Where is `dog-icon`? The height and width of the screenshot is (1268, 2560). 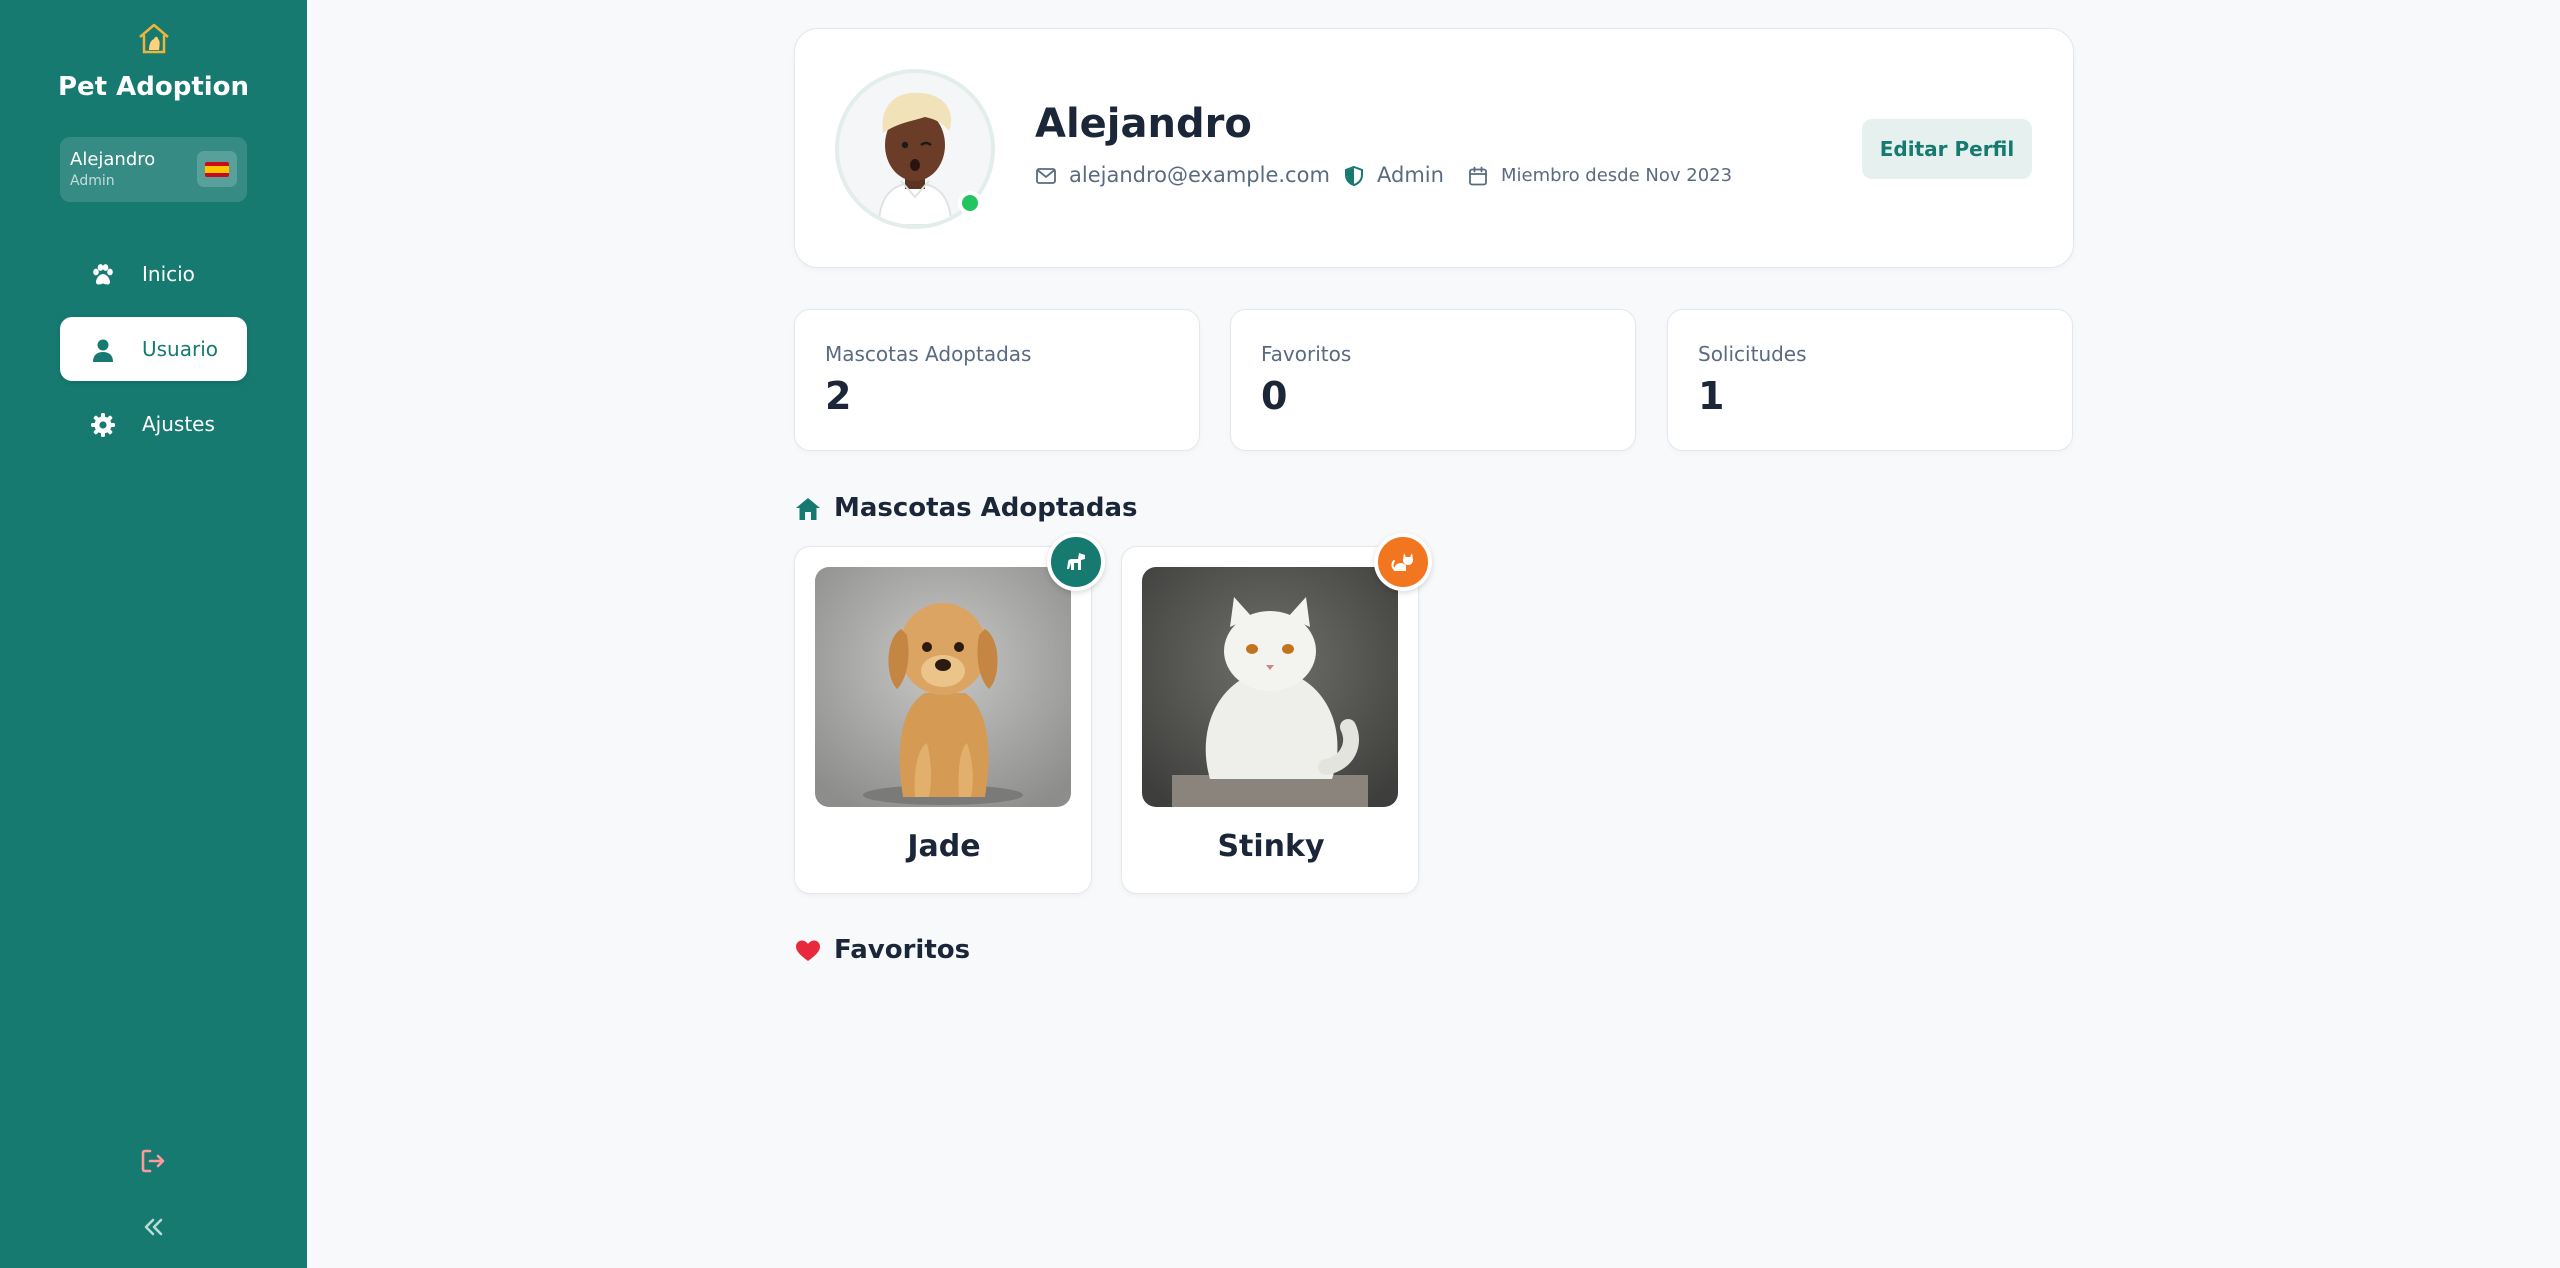 dog-icon is located at coordinates (1076, 561).